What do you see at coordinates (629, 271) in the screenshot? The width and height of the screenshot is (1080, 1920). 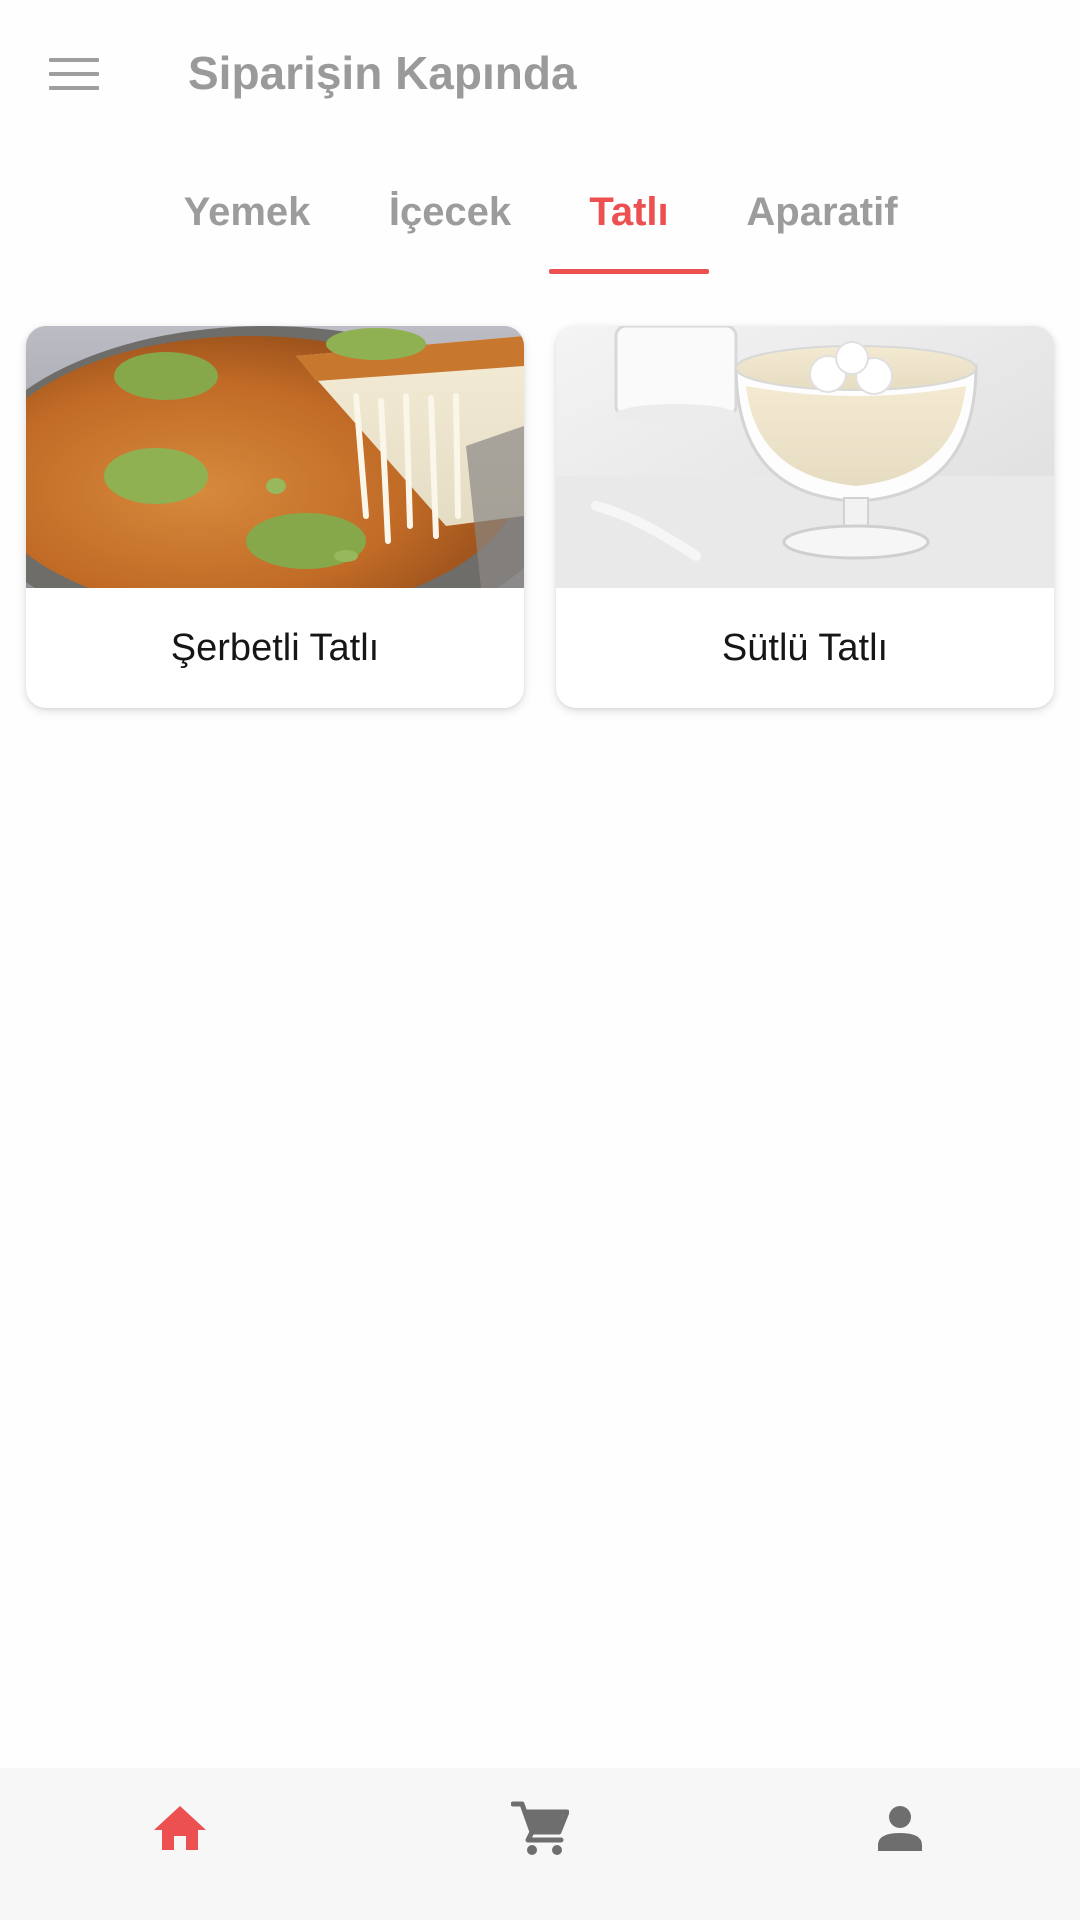 I see `active-tab-indicator` at bounding box center [629, 271].